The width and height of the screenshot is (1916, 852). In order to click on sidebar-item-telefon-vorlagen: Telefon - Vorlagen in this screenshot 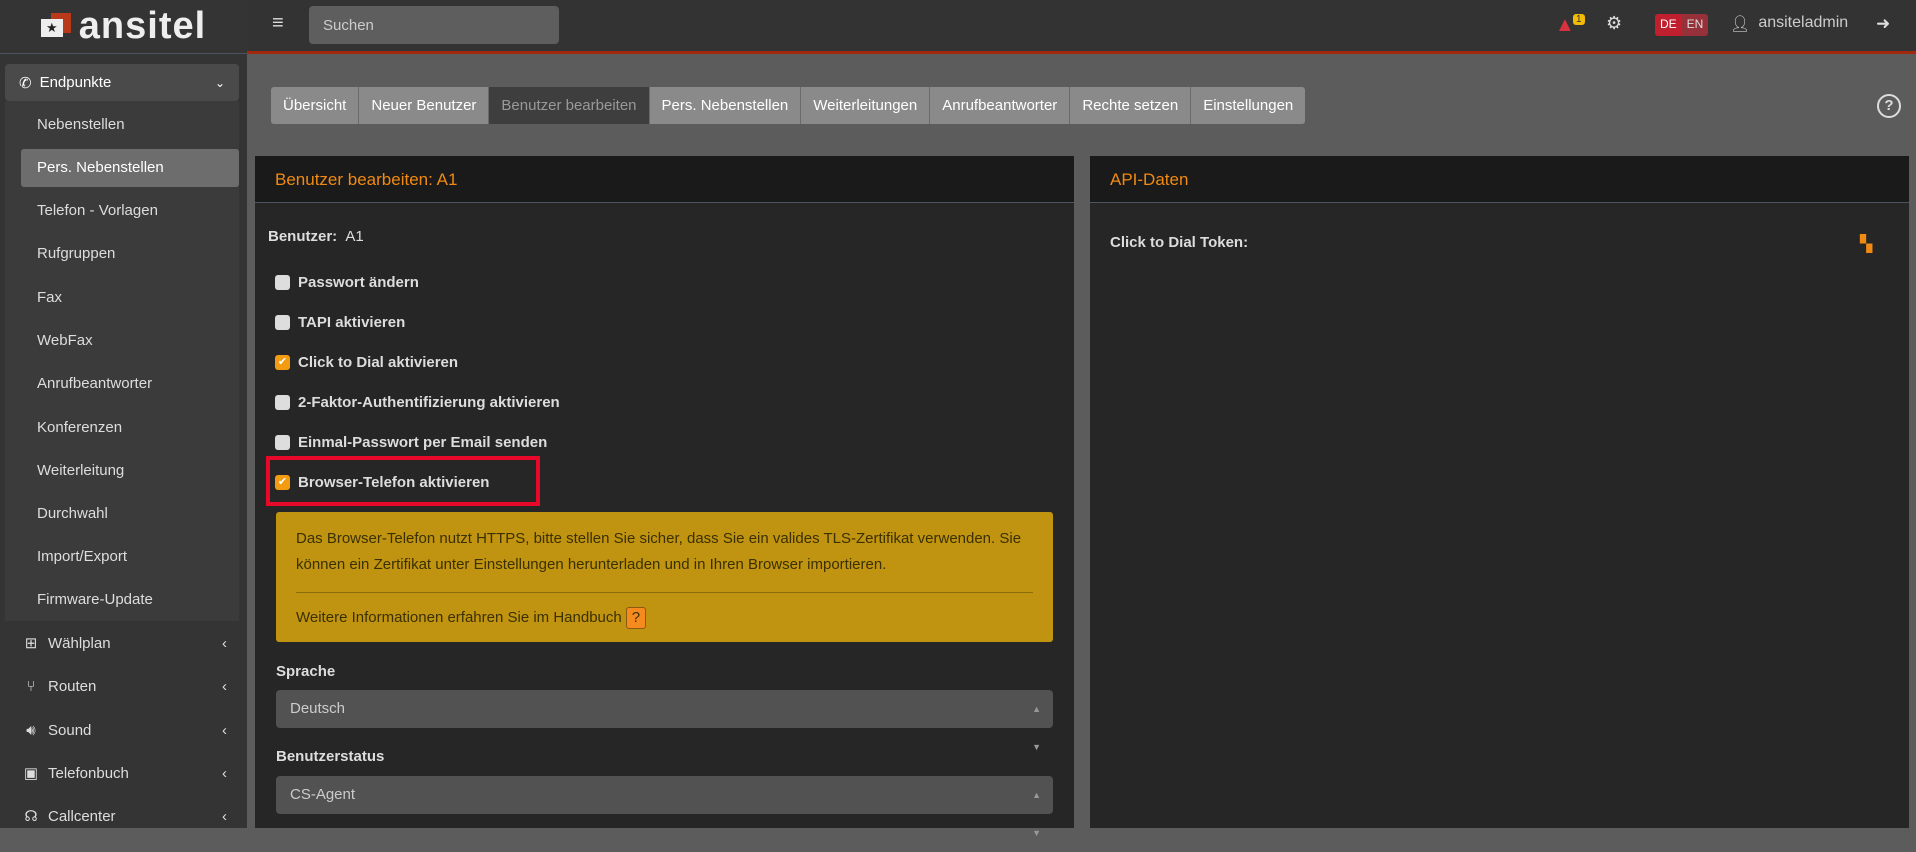, I will do `click(130, 211)`.